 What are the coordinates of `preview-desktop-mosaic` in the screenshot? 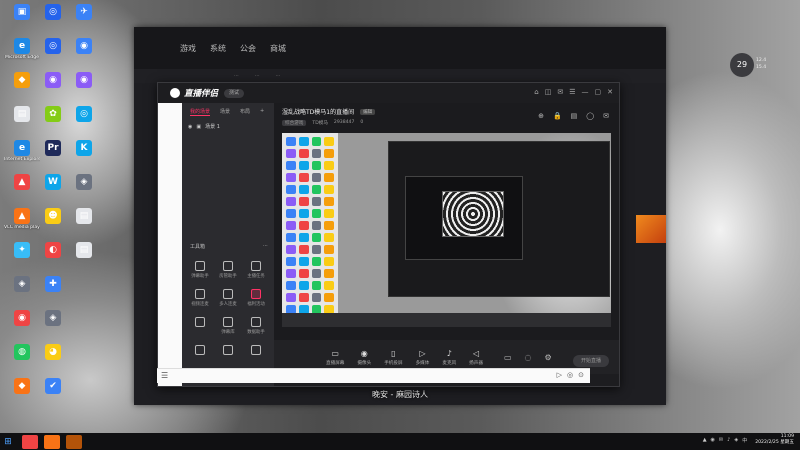 It's located at (310, 230).